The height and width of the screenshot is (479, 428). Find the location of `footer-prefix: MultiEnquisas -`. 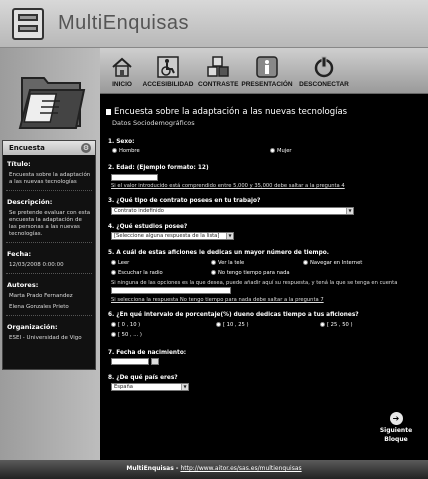

footer-prefix: MultiEnquisas - is located at coordinates (153, 468).